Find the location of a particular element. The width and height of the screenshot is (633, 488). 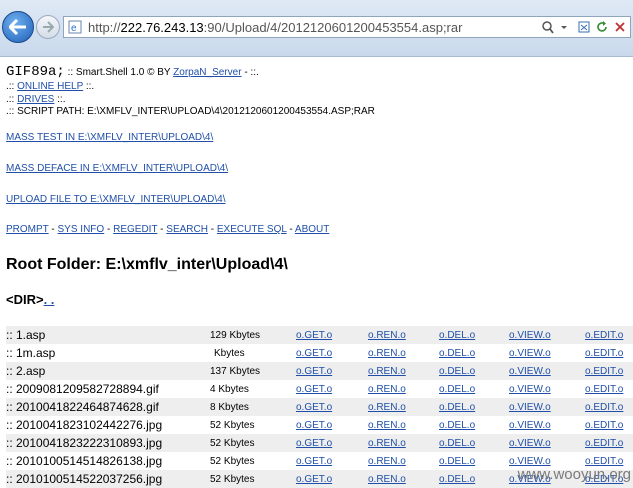

file-size: 4 Kbytes is located at coordinates (229, 389).